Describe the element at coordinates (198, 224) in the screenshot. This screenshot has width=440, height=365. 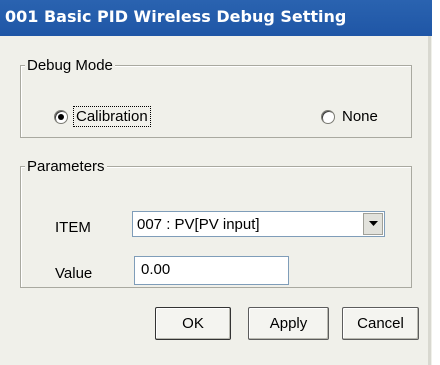
I see `item-select-value: 007 : PV[PV input]` at that location.